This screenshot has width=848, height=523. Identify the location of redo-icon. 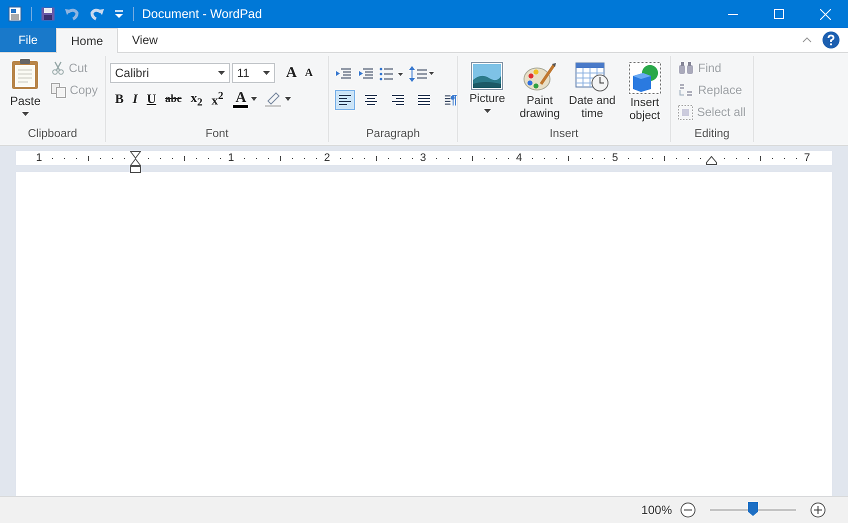
(97, 14).